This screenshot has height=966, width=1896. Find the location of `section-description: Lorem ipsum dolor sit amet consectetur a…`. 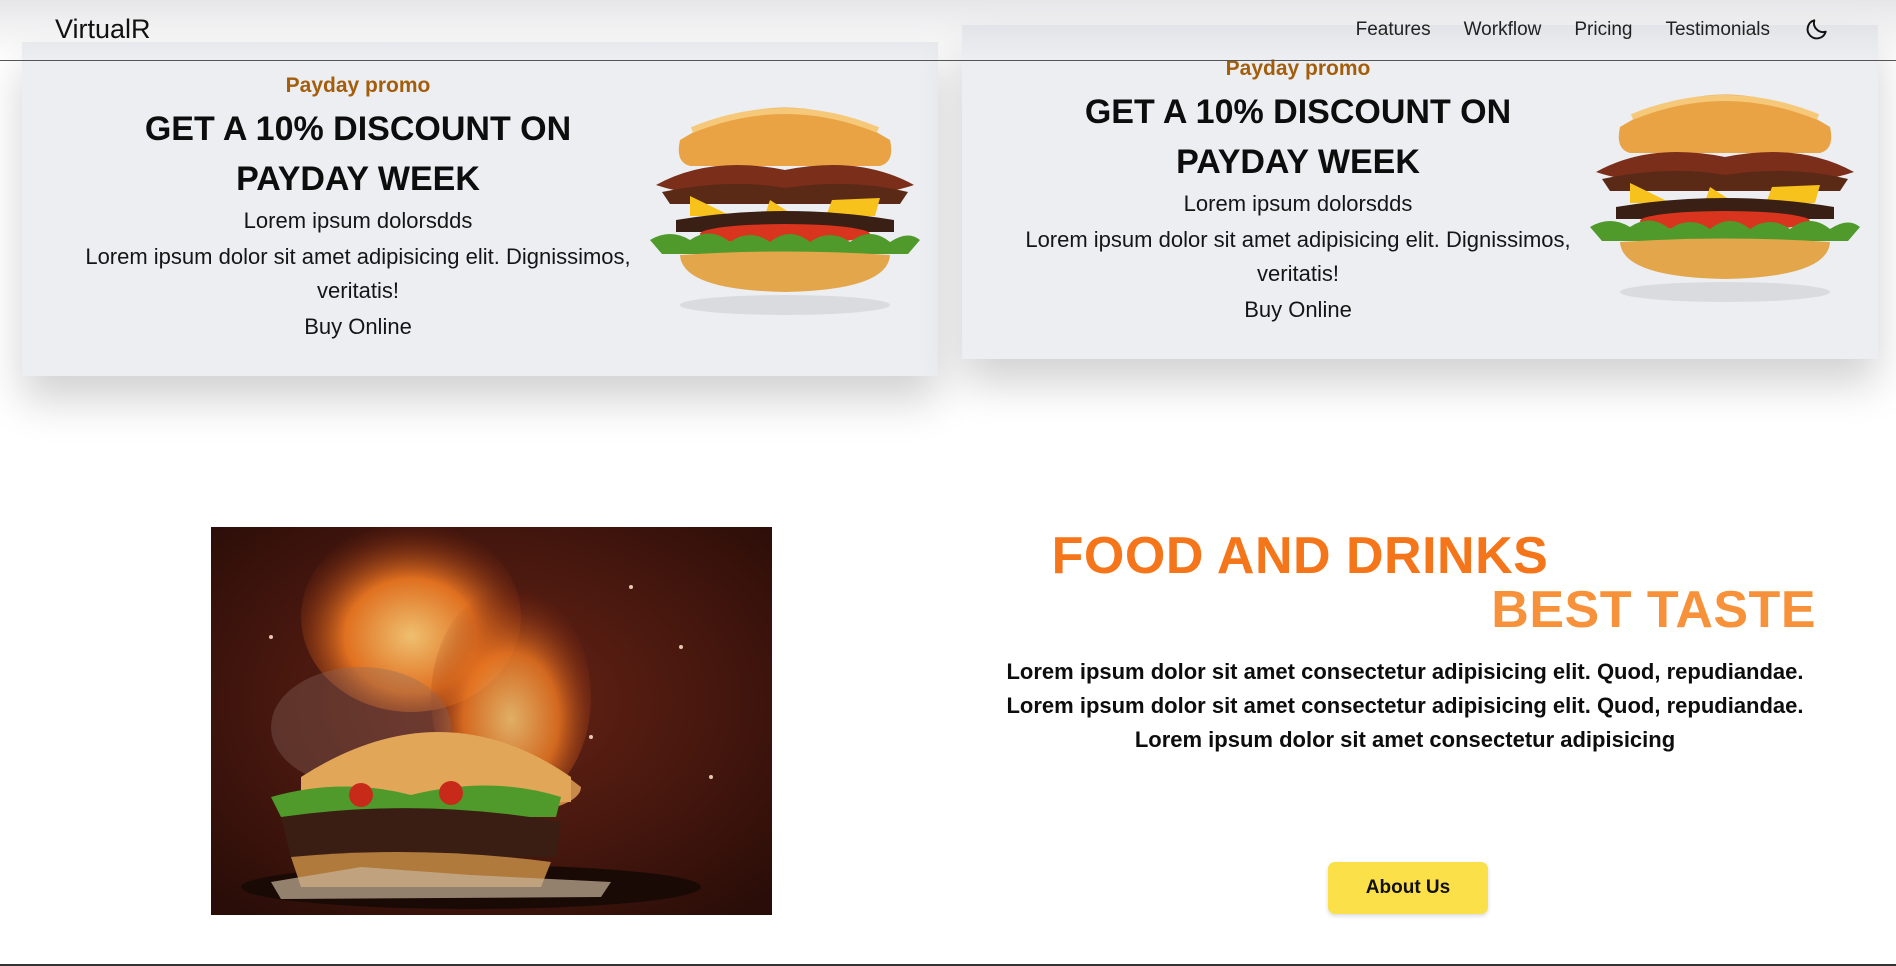

section-description: Lorem ipsum dolor sit amet consectetur a… is located at coordinates (1405, 706).